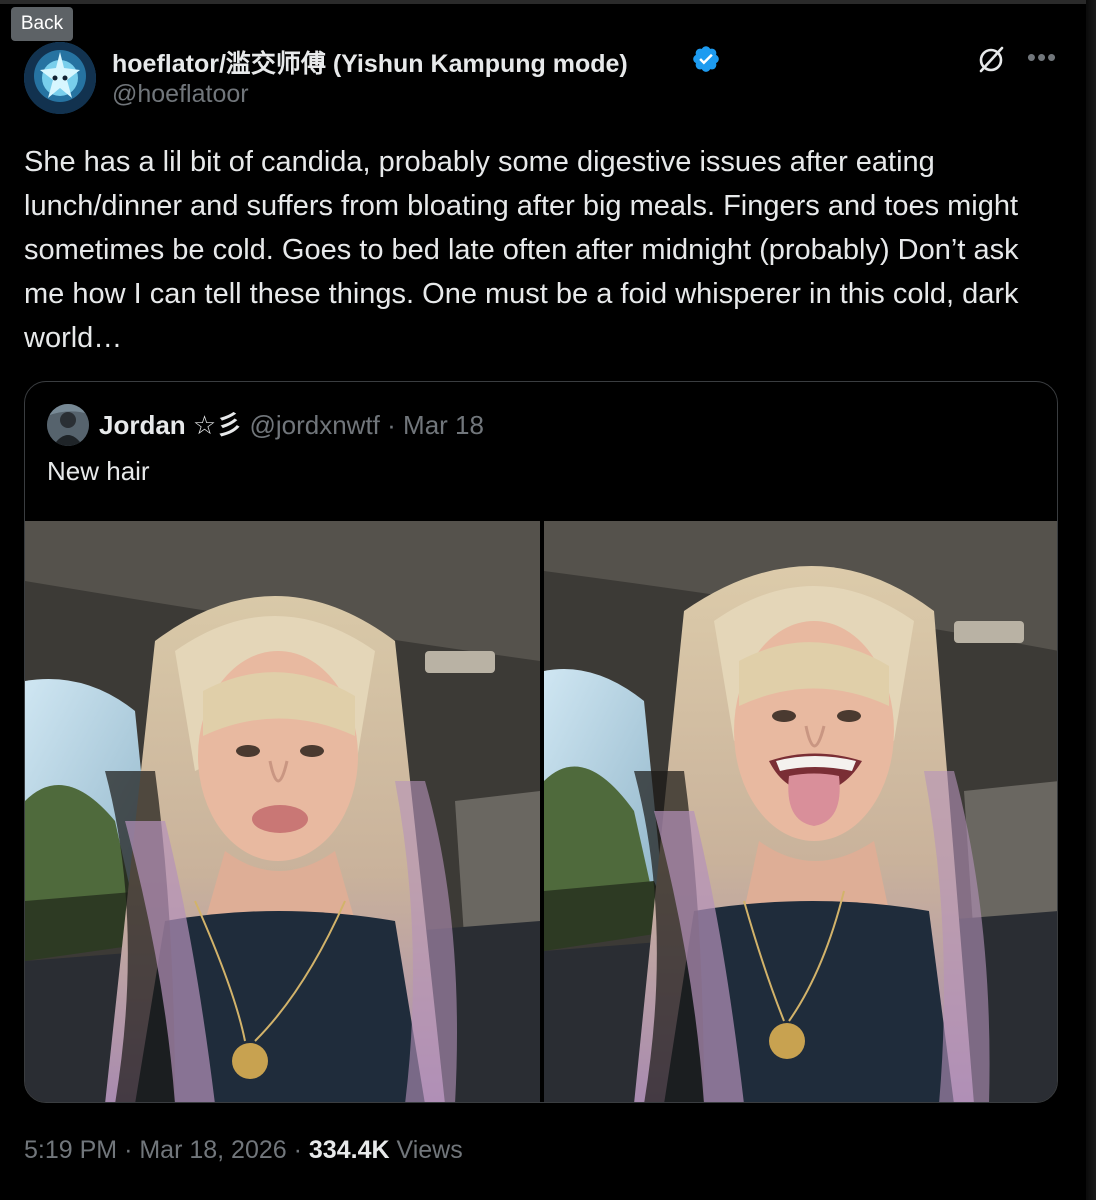 This screenshot has width=1096, height=1200. What do you see at coordinates (706, 59) in the screenshot?
I see `verified-badge-icon` at bounding box center [706, 59].